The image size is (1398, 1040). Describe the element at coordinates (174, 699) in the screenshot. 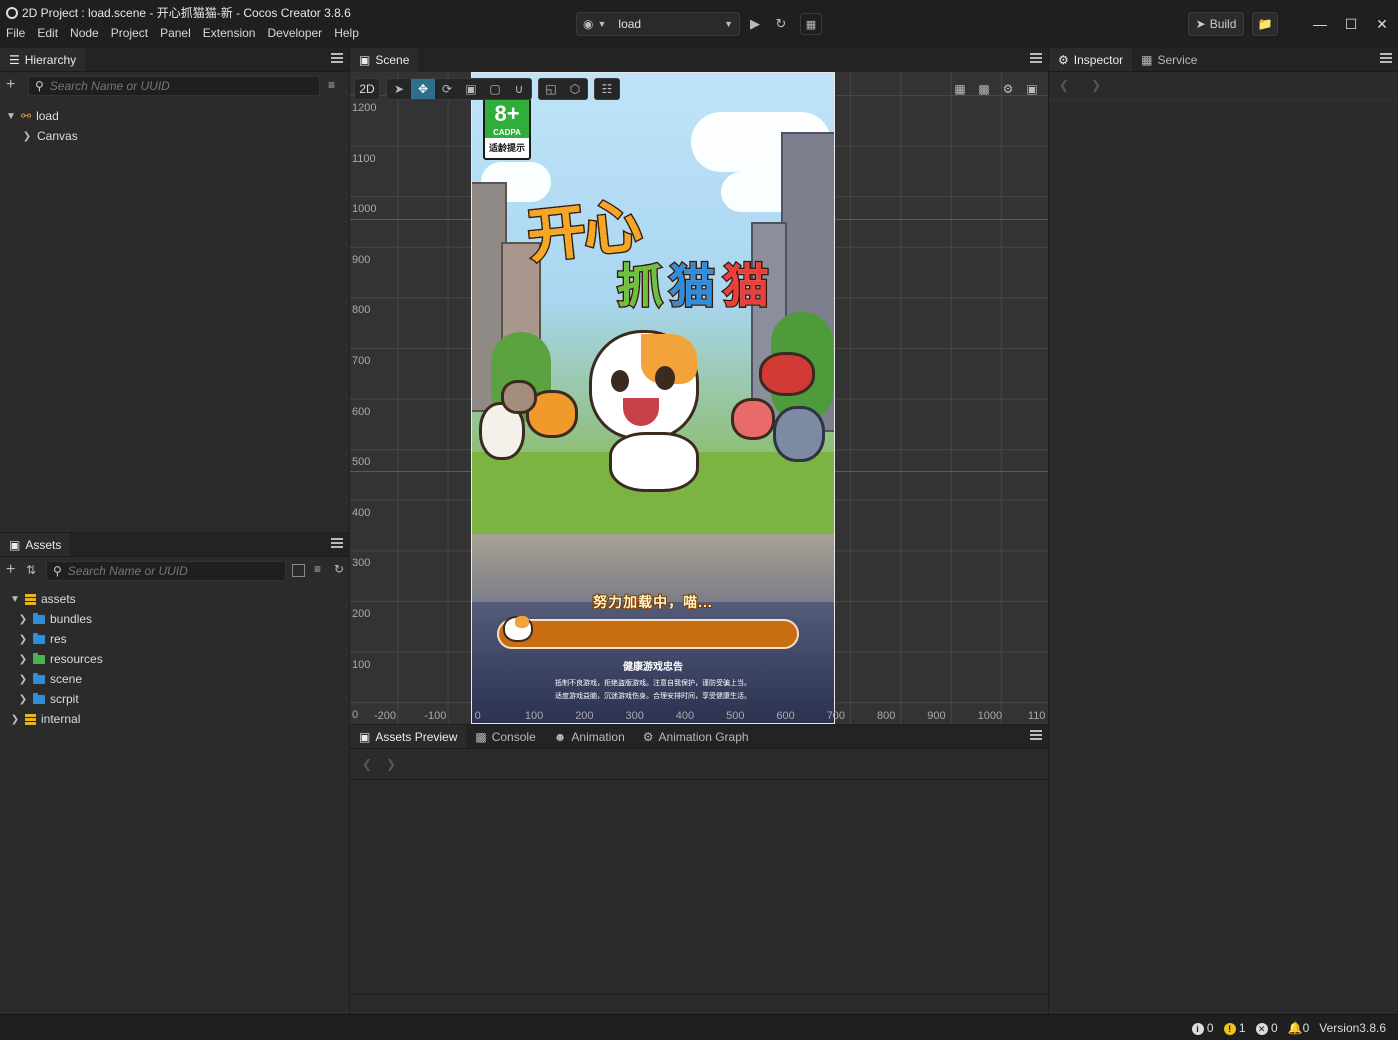

I see `asset-item-scrpit: ❯ scrpit` at that location.